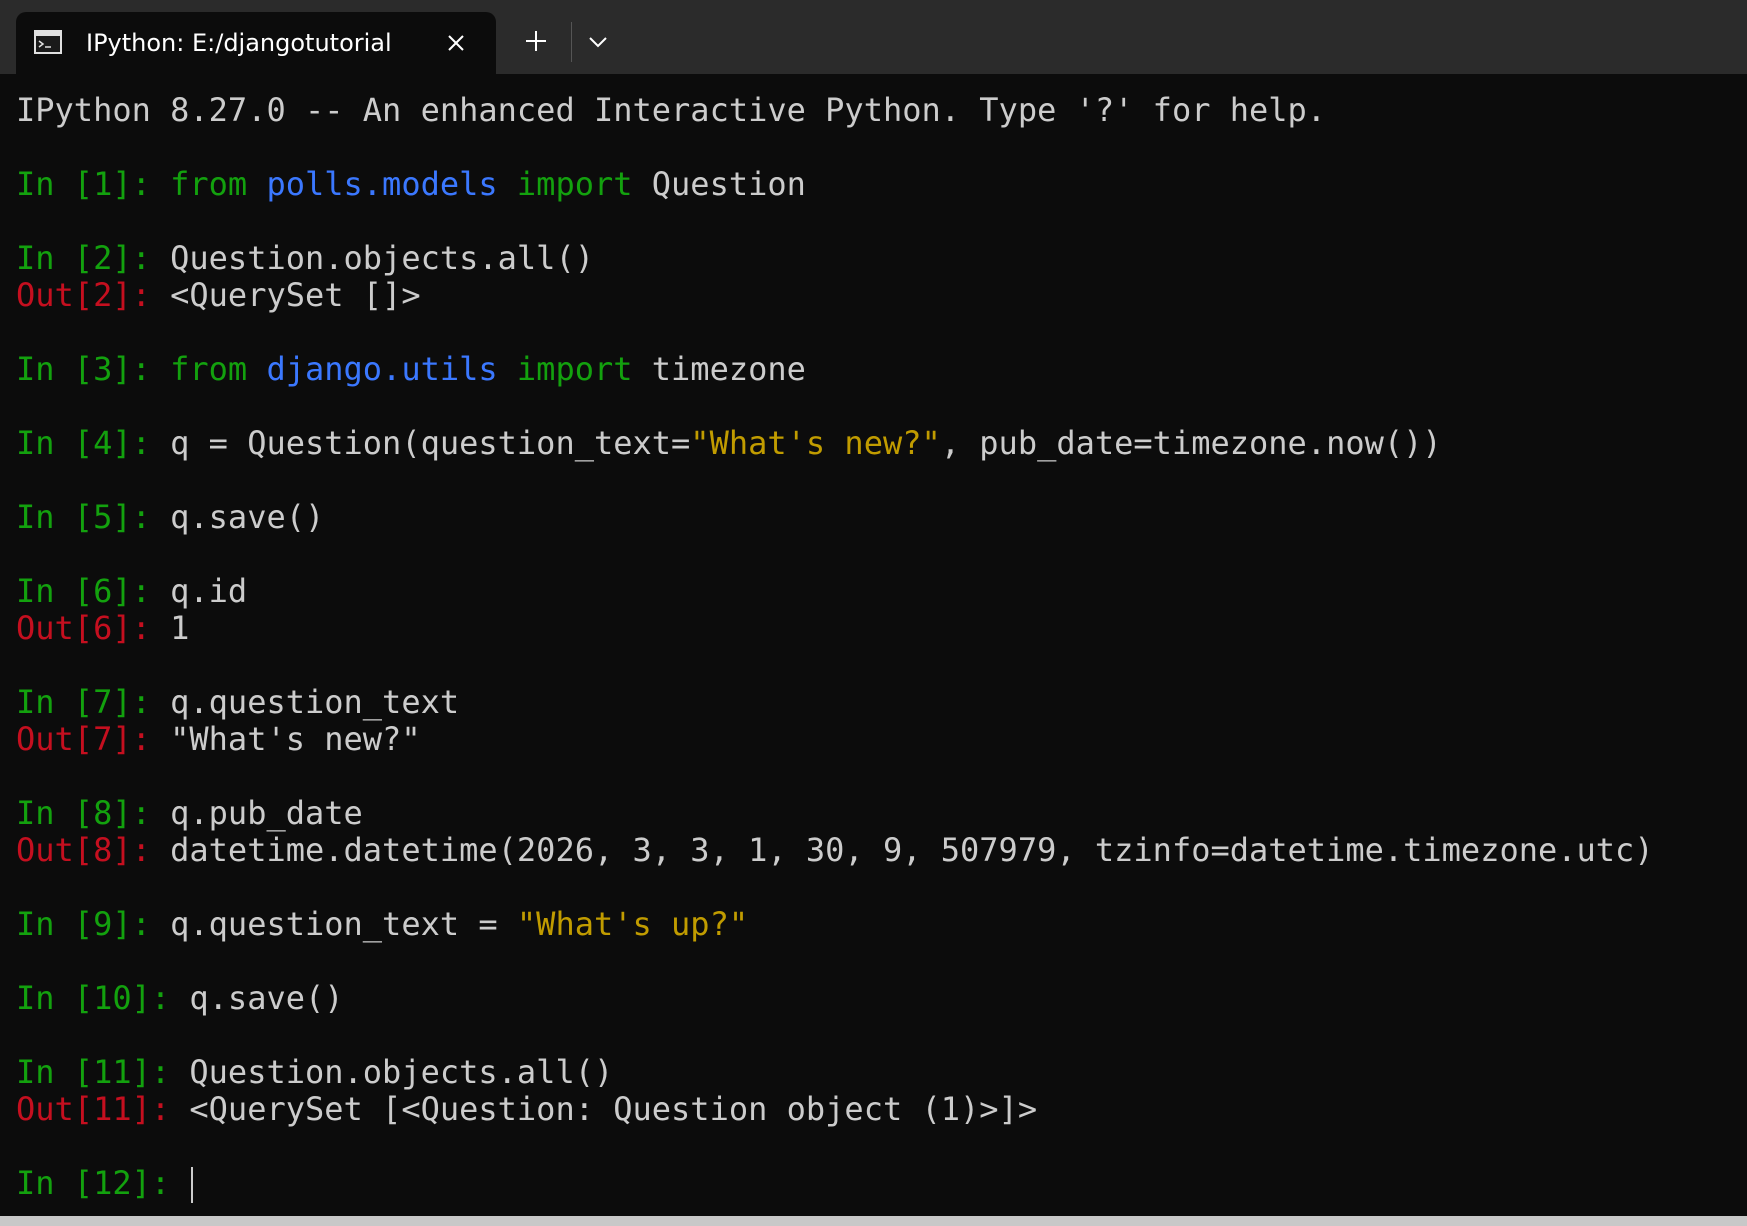 The height and width of the screenshot is (1226, 1747). Describe the element at coordinates (430, 443) in the screenshot. I see `code-token: q = Question(question_text=` at that location.